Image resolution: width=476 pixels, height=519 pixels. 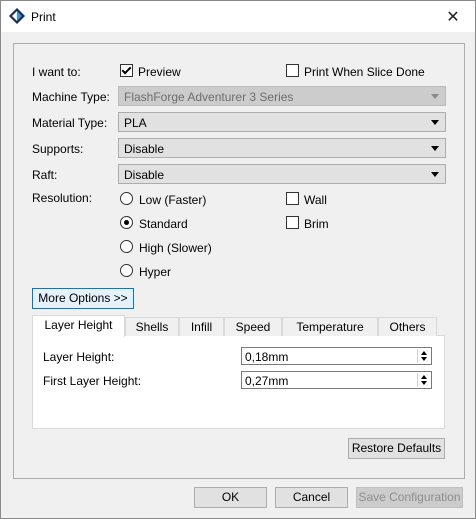 I want to click on tab-shells: Shells, so click(x=152, y=326).